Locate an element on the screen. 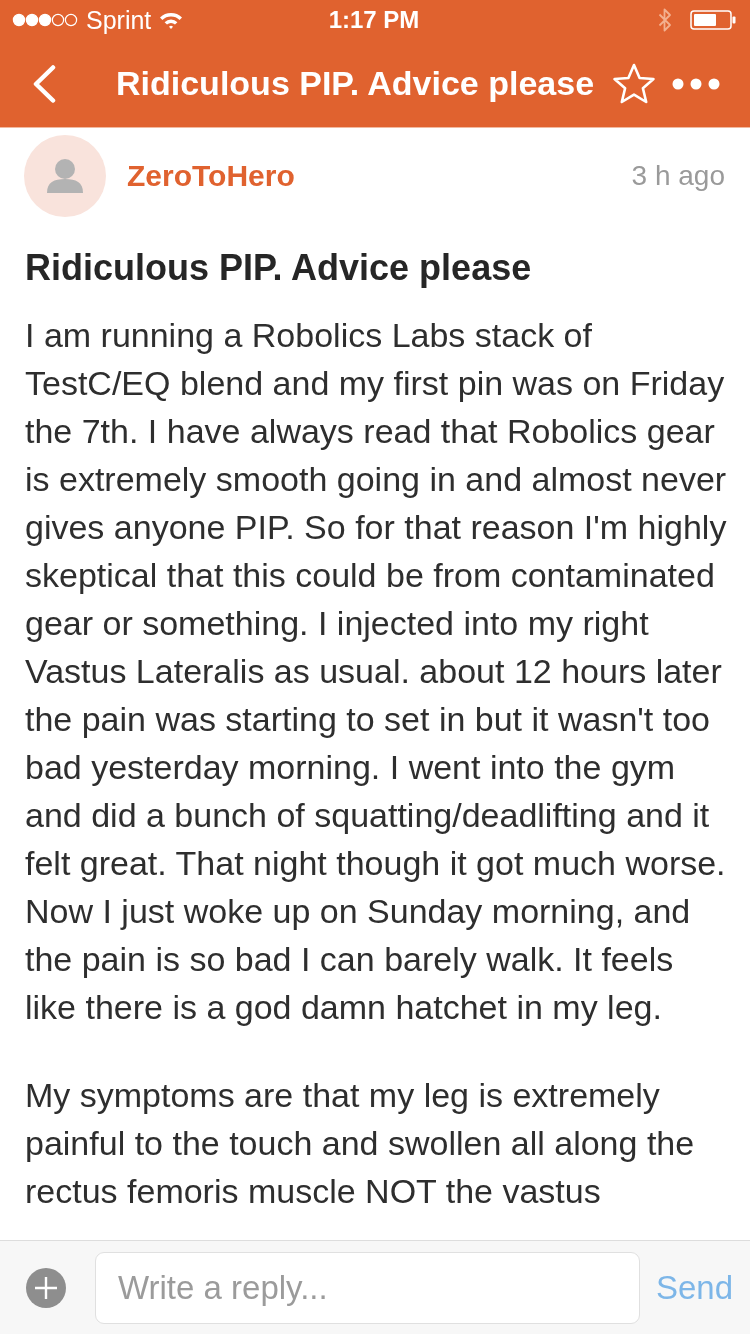 The width and height of the screenshot is (750, 1334). post-paragraph: My symptoms are that my leg is extremely painful to the touch and swollen all along the rectus femoris muscle NOT the vastus is located at coordinates (360, 1143).